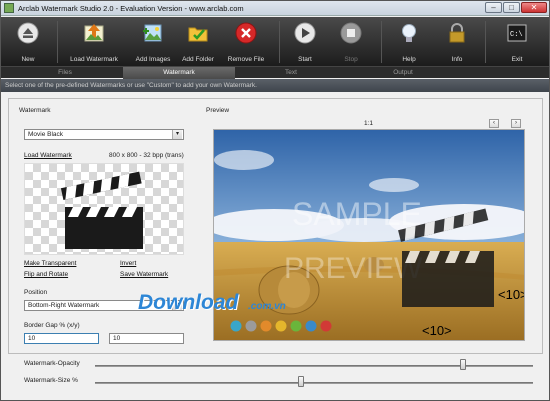 This screenshot has height=401, width=550. I want to click on clapperboard-icon, so click(101, 210).